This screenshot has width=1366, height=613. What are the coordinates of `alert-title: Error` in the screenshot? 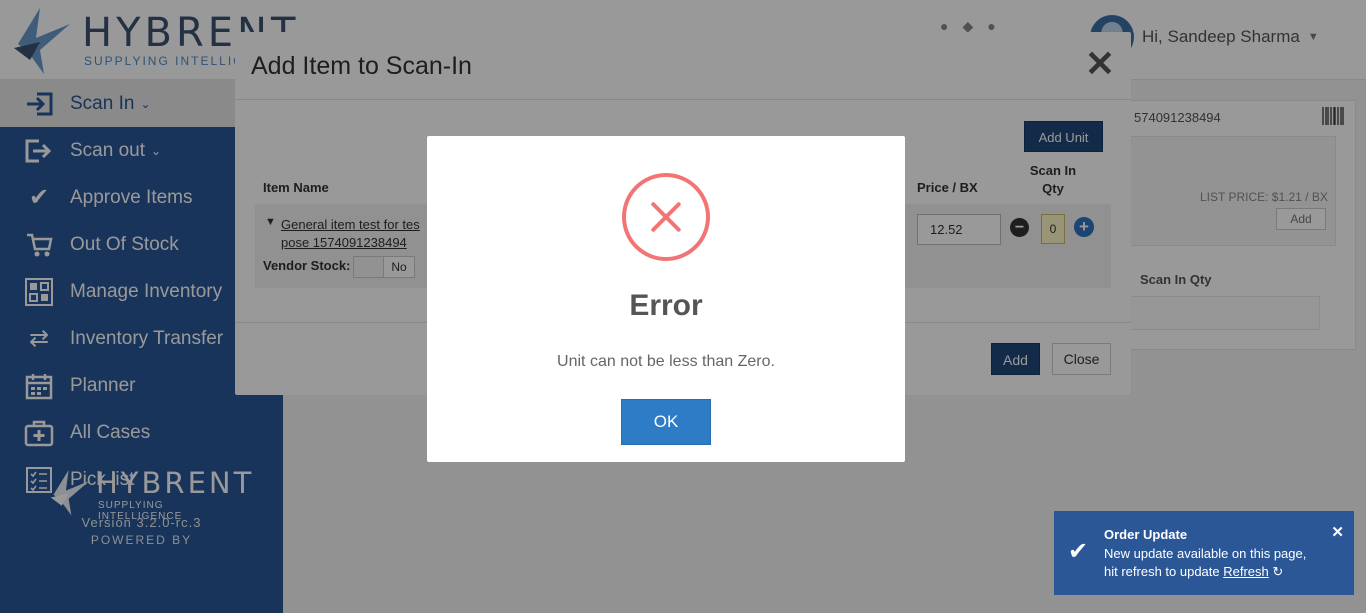 It's located at (666, 305).